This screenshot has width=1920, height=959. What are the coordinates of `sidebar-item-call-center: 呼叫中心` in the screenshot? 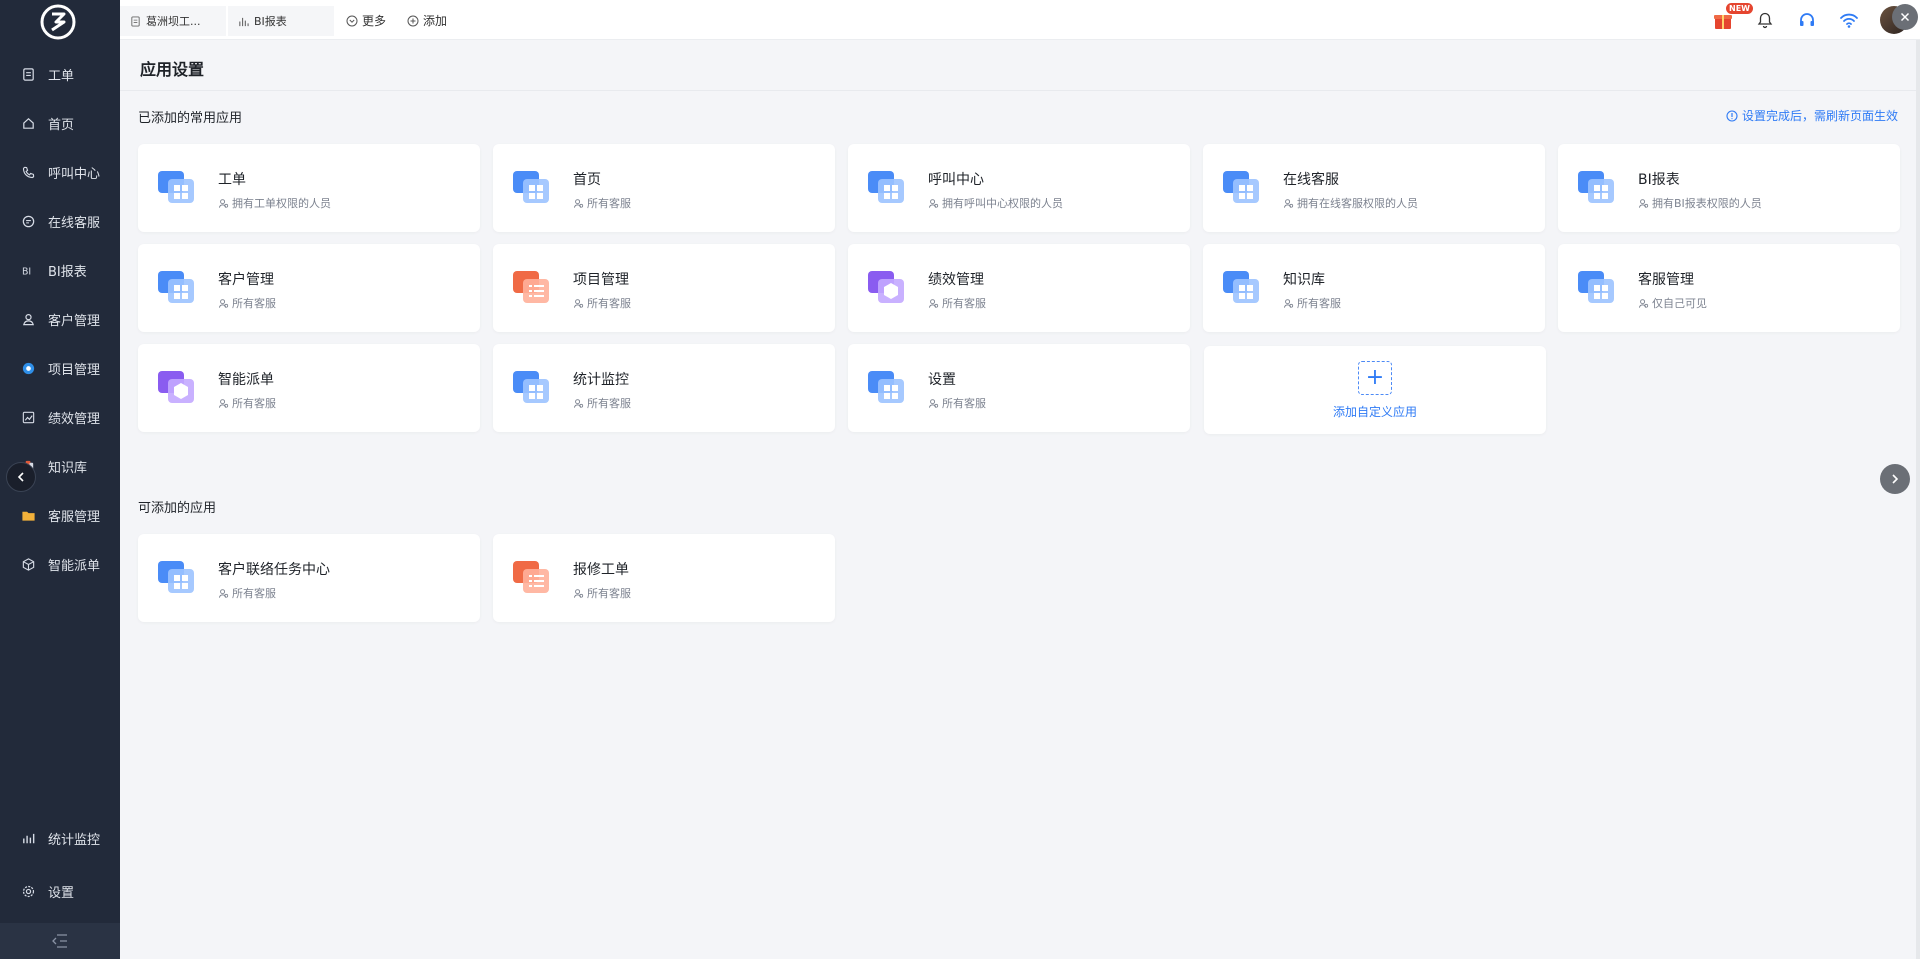 It's located at (60, 172).